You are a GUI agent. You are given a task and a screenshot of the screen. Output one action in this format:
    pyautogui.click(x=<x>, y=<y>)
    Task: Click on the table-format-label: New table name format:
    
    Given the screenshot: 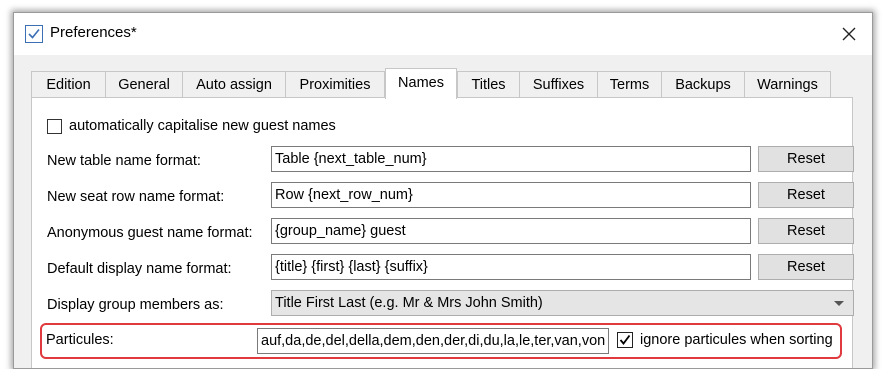 What is the action you would take?
    pyautogui.click(x=124, y=161)
    